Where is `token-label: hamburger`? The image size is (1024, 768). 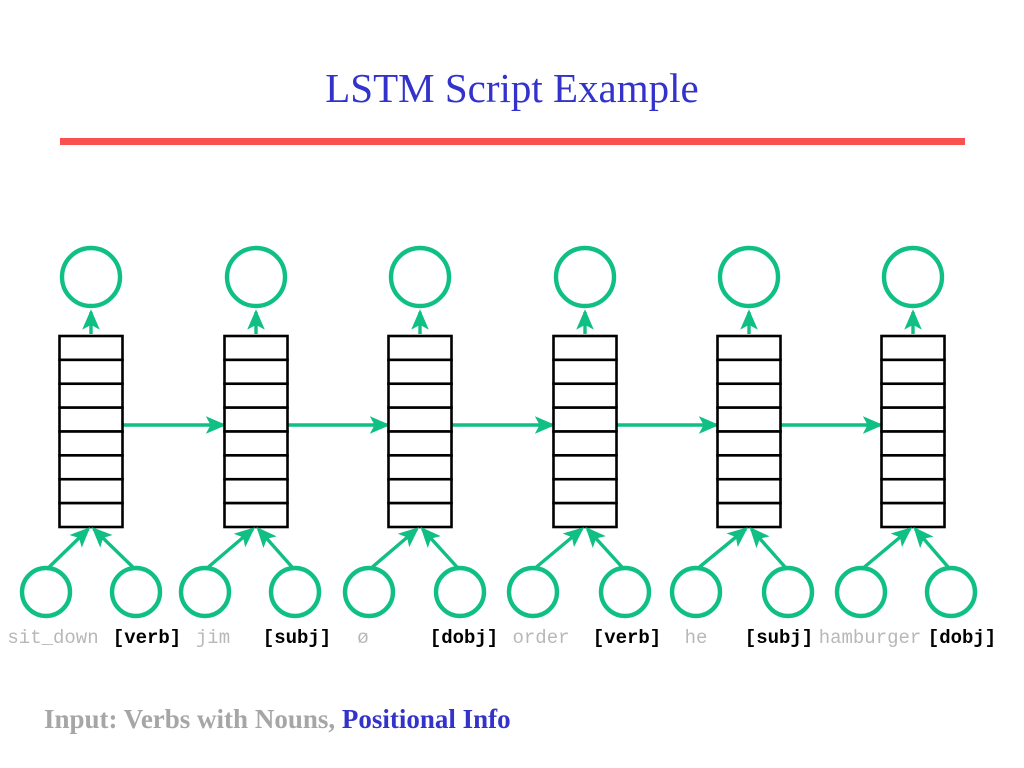
token-label: hamburger is located at coordinates (870, 638).